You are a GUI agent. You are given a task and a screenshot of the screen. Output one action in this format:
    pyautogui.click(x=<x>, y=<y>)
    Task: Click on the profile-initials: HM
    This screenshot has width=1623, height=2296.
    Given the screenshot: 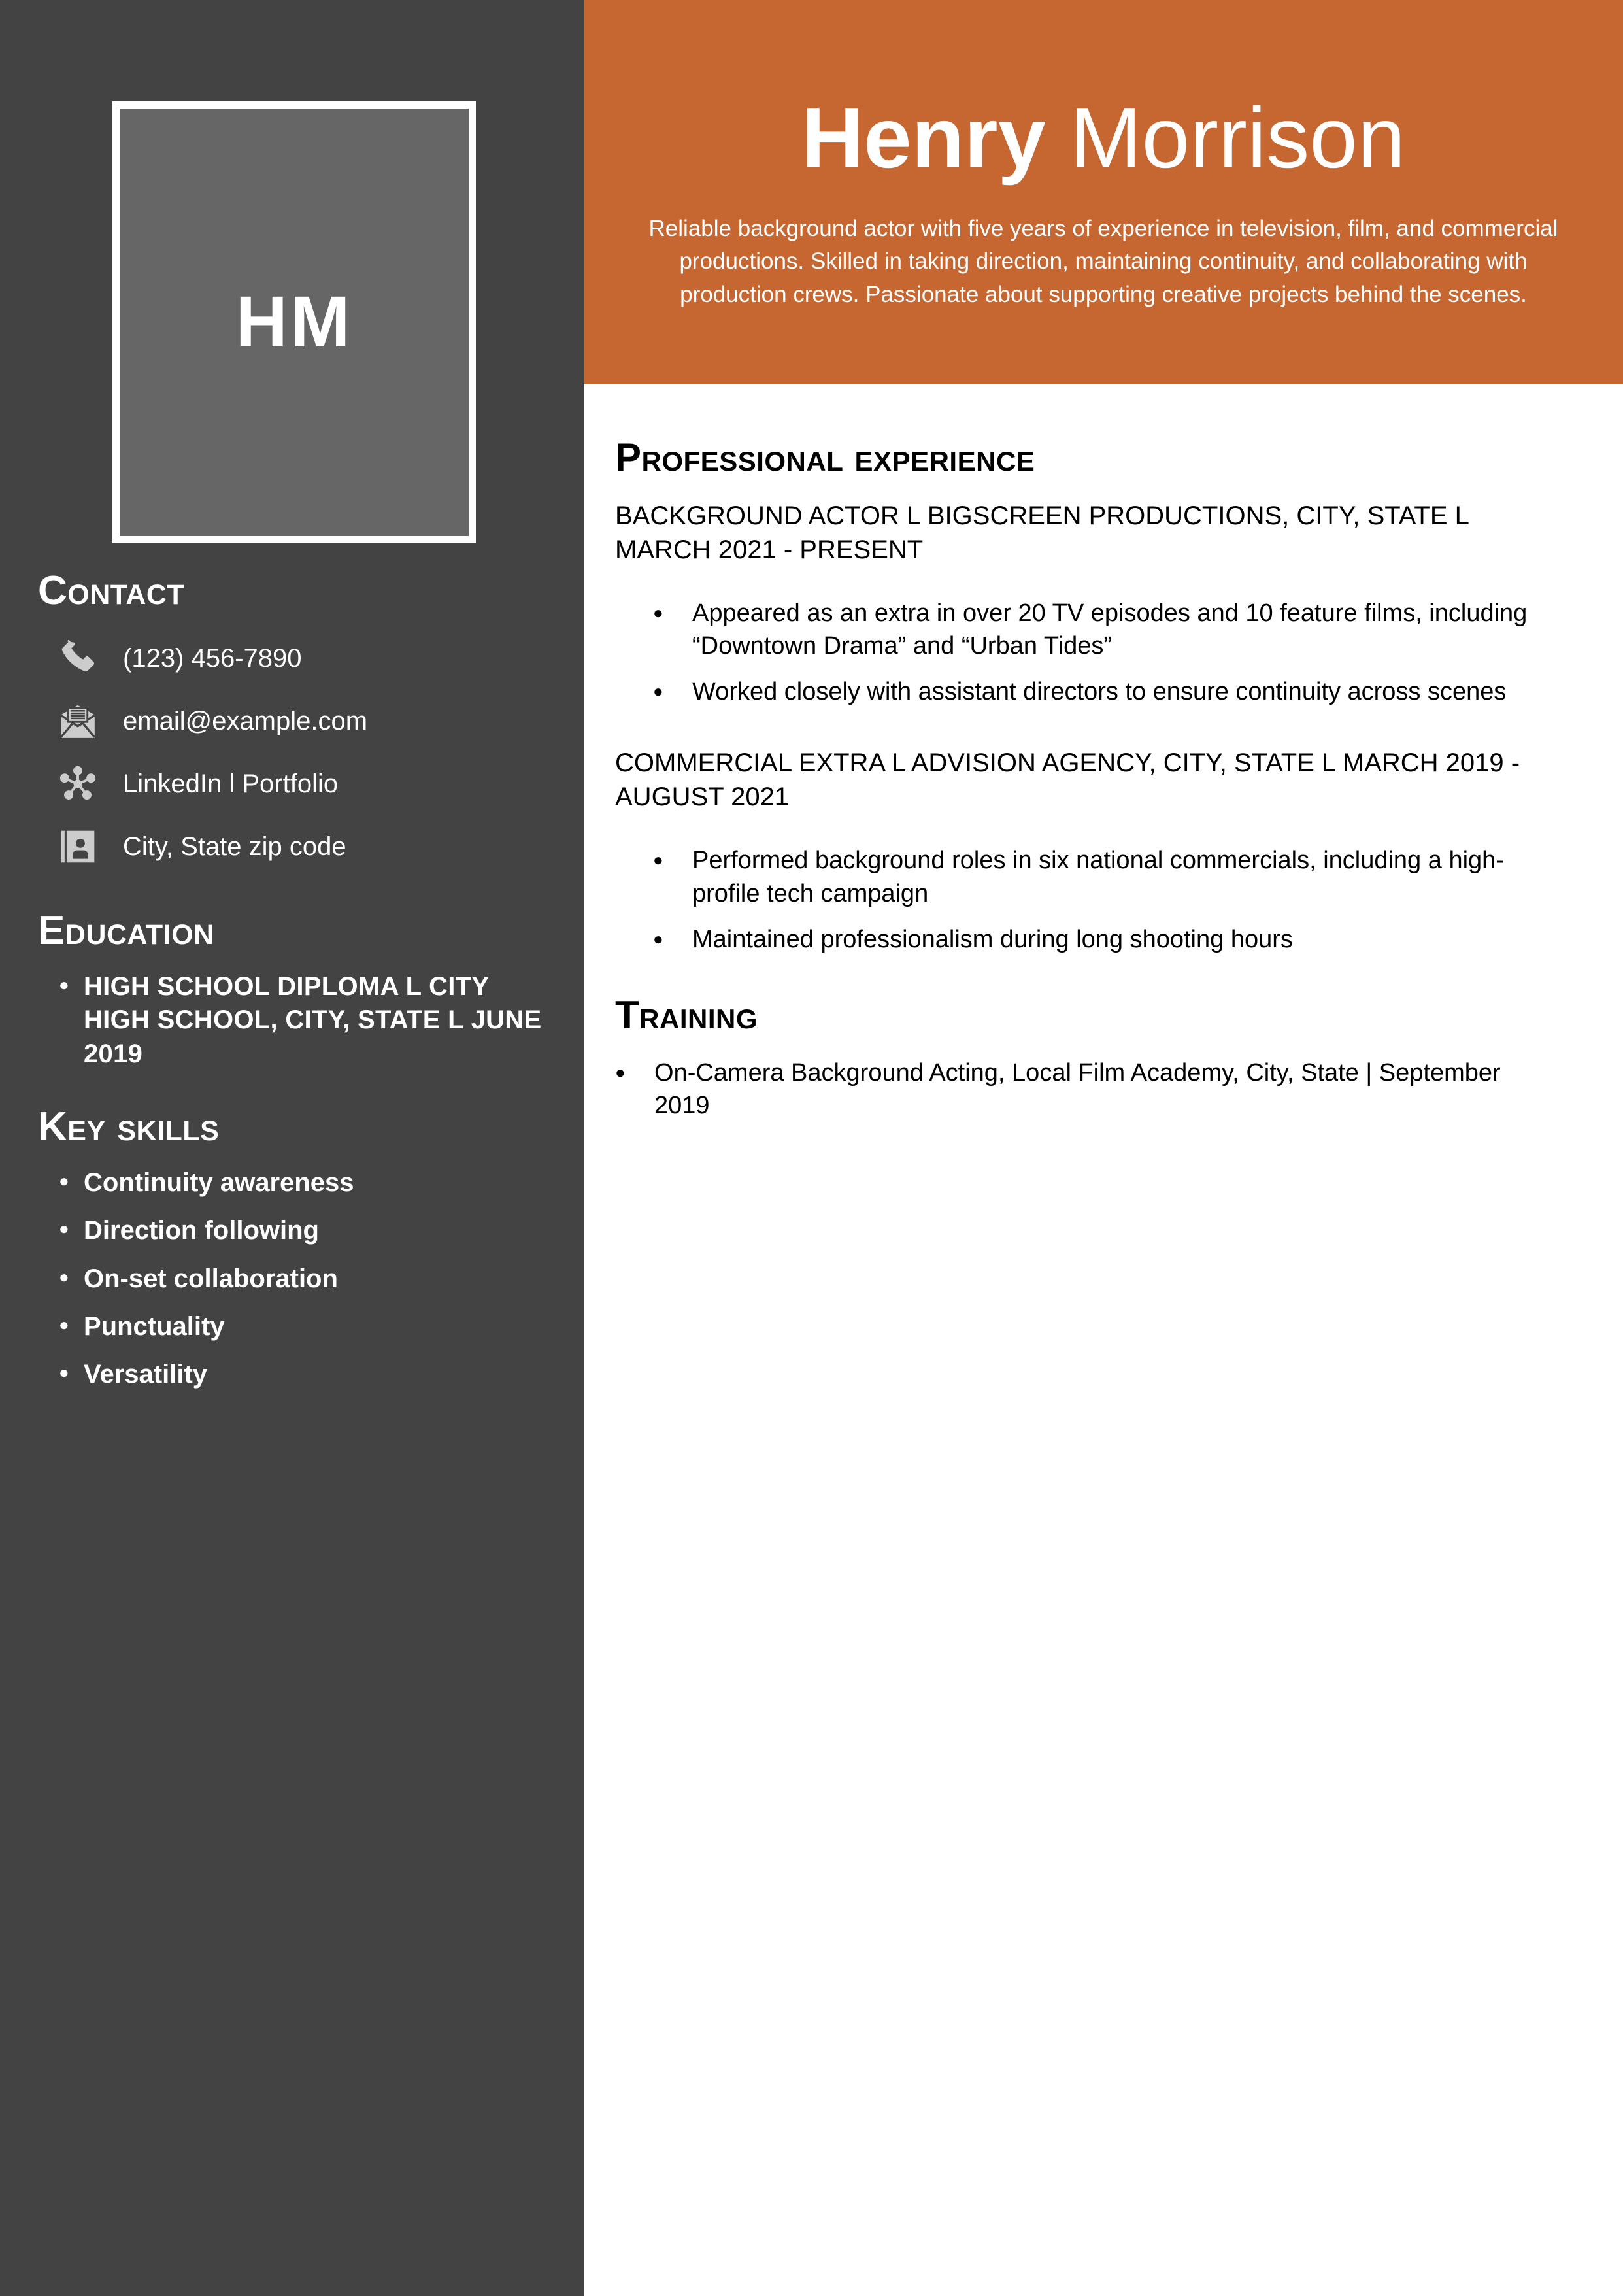 What is the action you would take?
    pyautogui.click(x=294, y=322)
    